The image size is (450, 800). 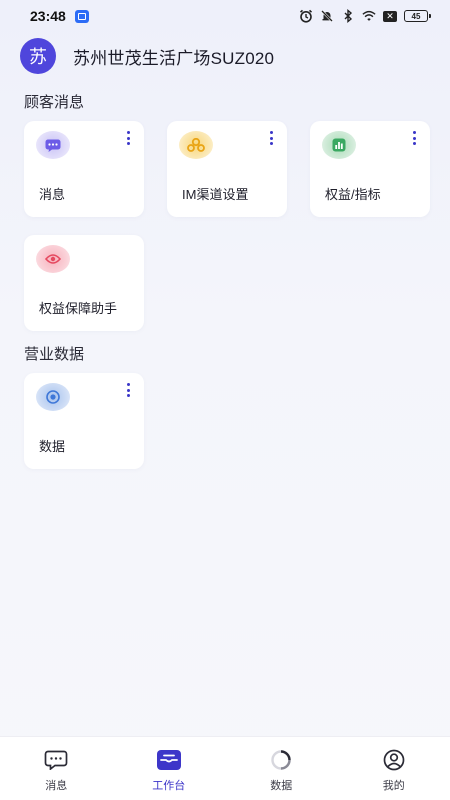 What do you see at coordinates (390, 16) in the screenshot?
I see `no-sim-icon: ✕` at bounding box center [390, 16].